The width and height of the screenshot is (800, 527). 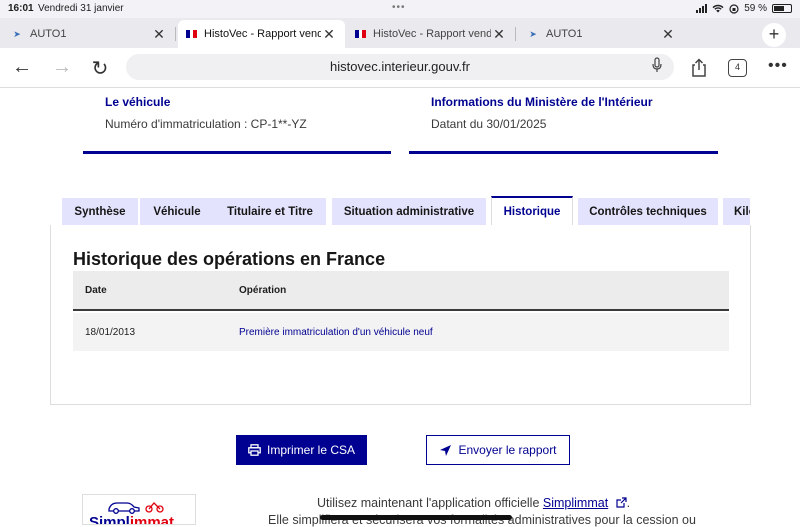 I want to click on ministry-card-title: Informations du Ministère de l'Intérieur, so click(x=542, y=102).